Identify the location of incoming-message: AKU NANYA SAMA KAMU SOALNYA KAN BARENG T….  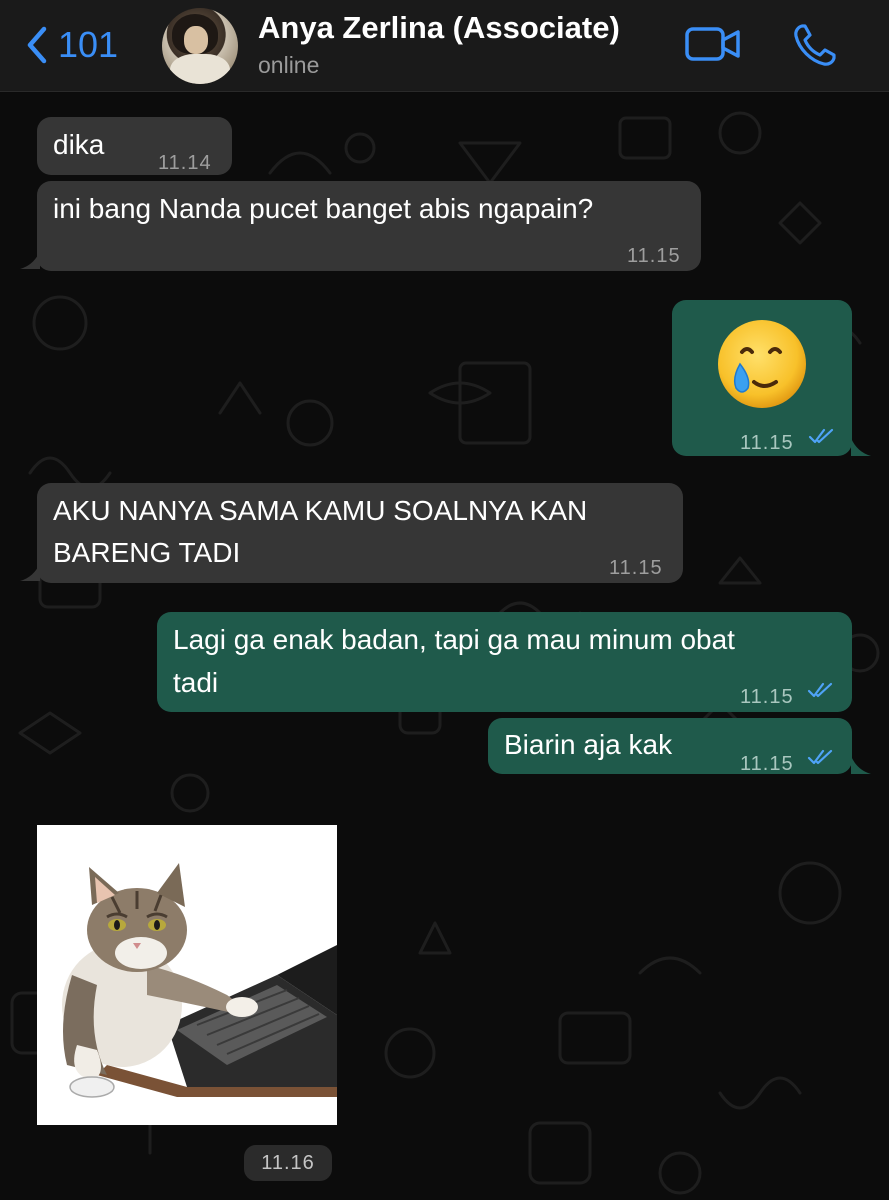
(360, 533).